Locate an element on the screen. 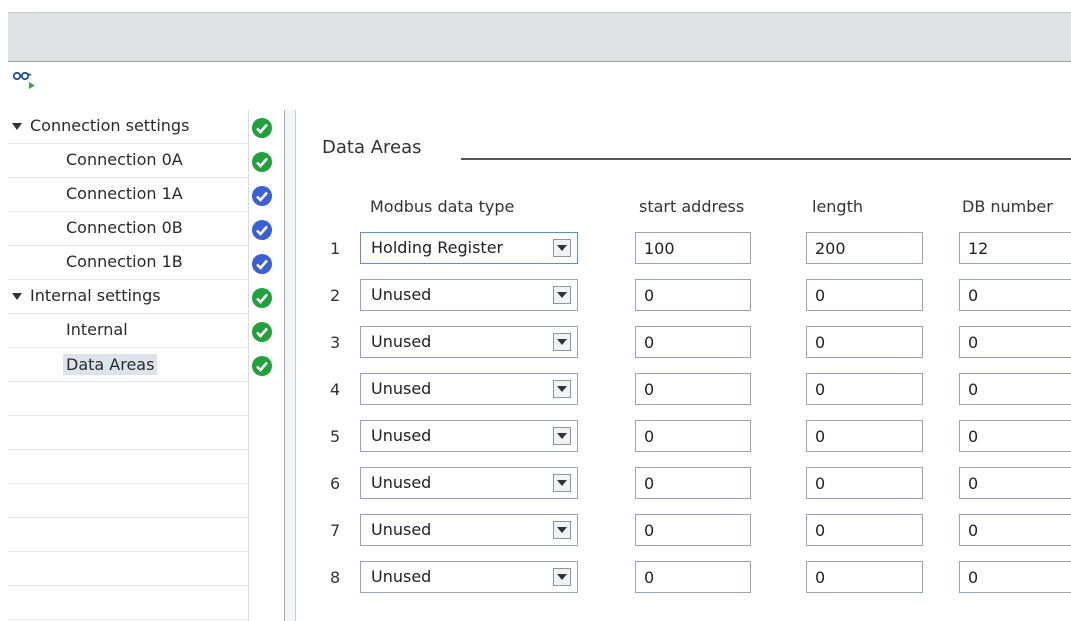 Image resolution: width=1071 pixels, height=621 pixels. column-header-length: length is located at coordinates (837, 206).